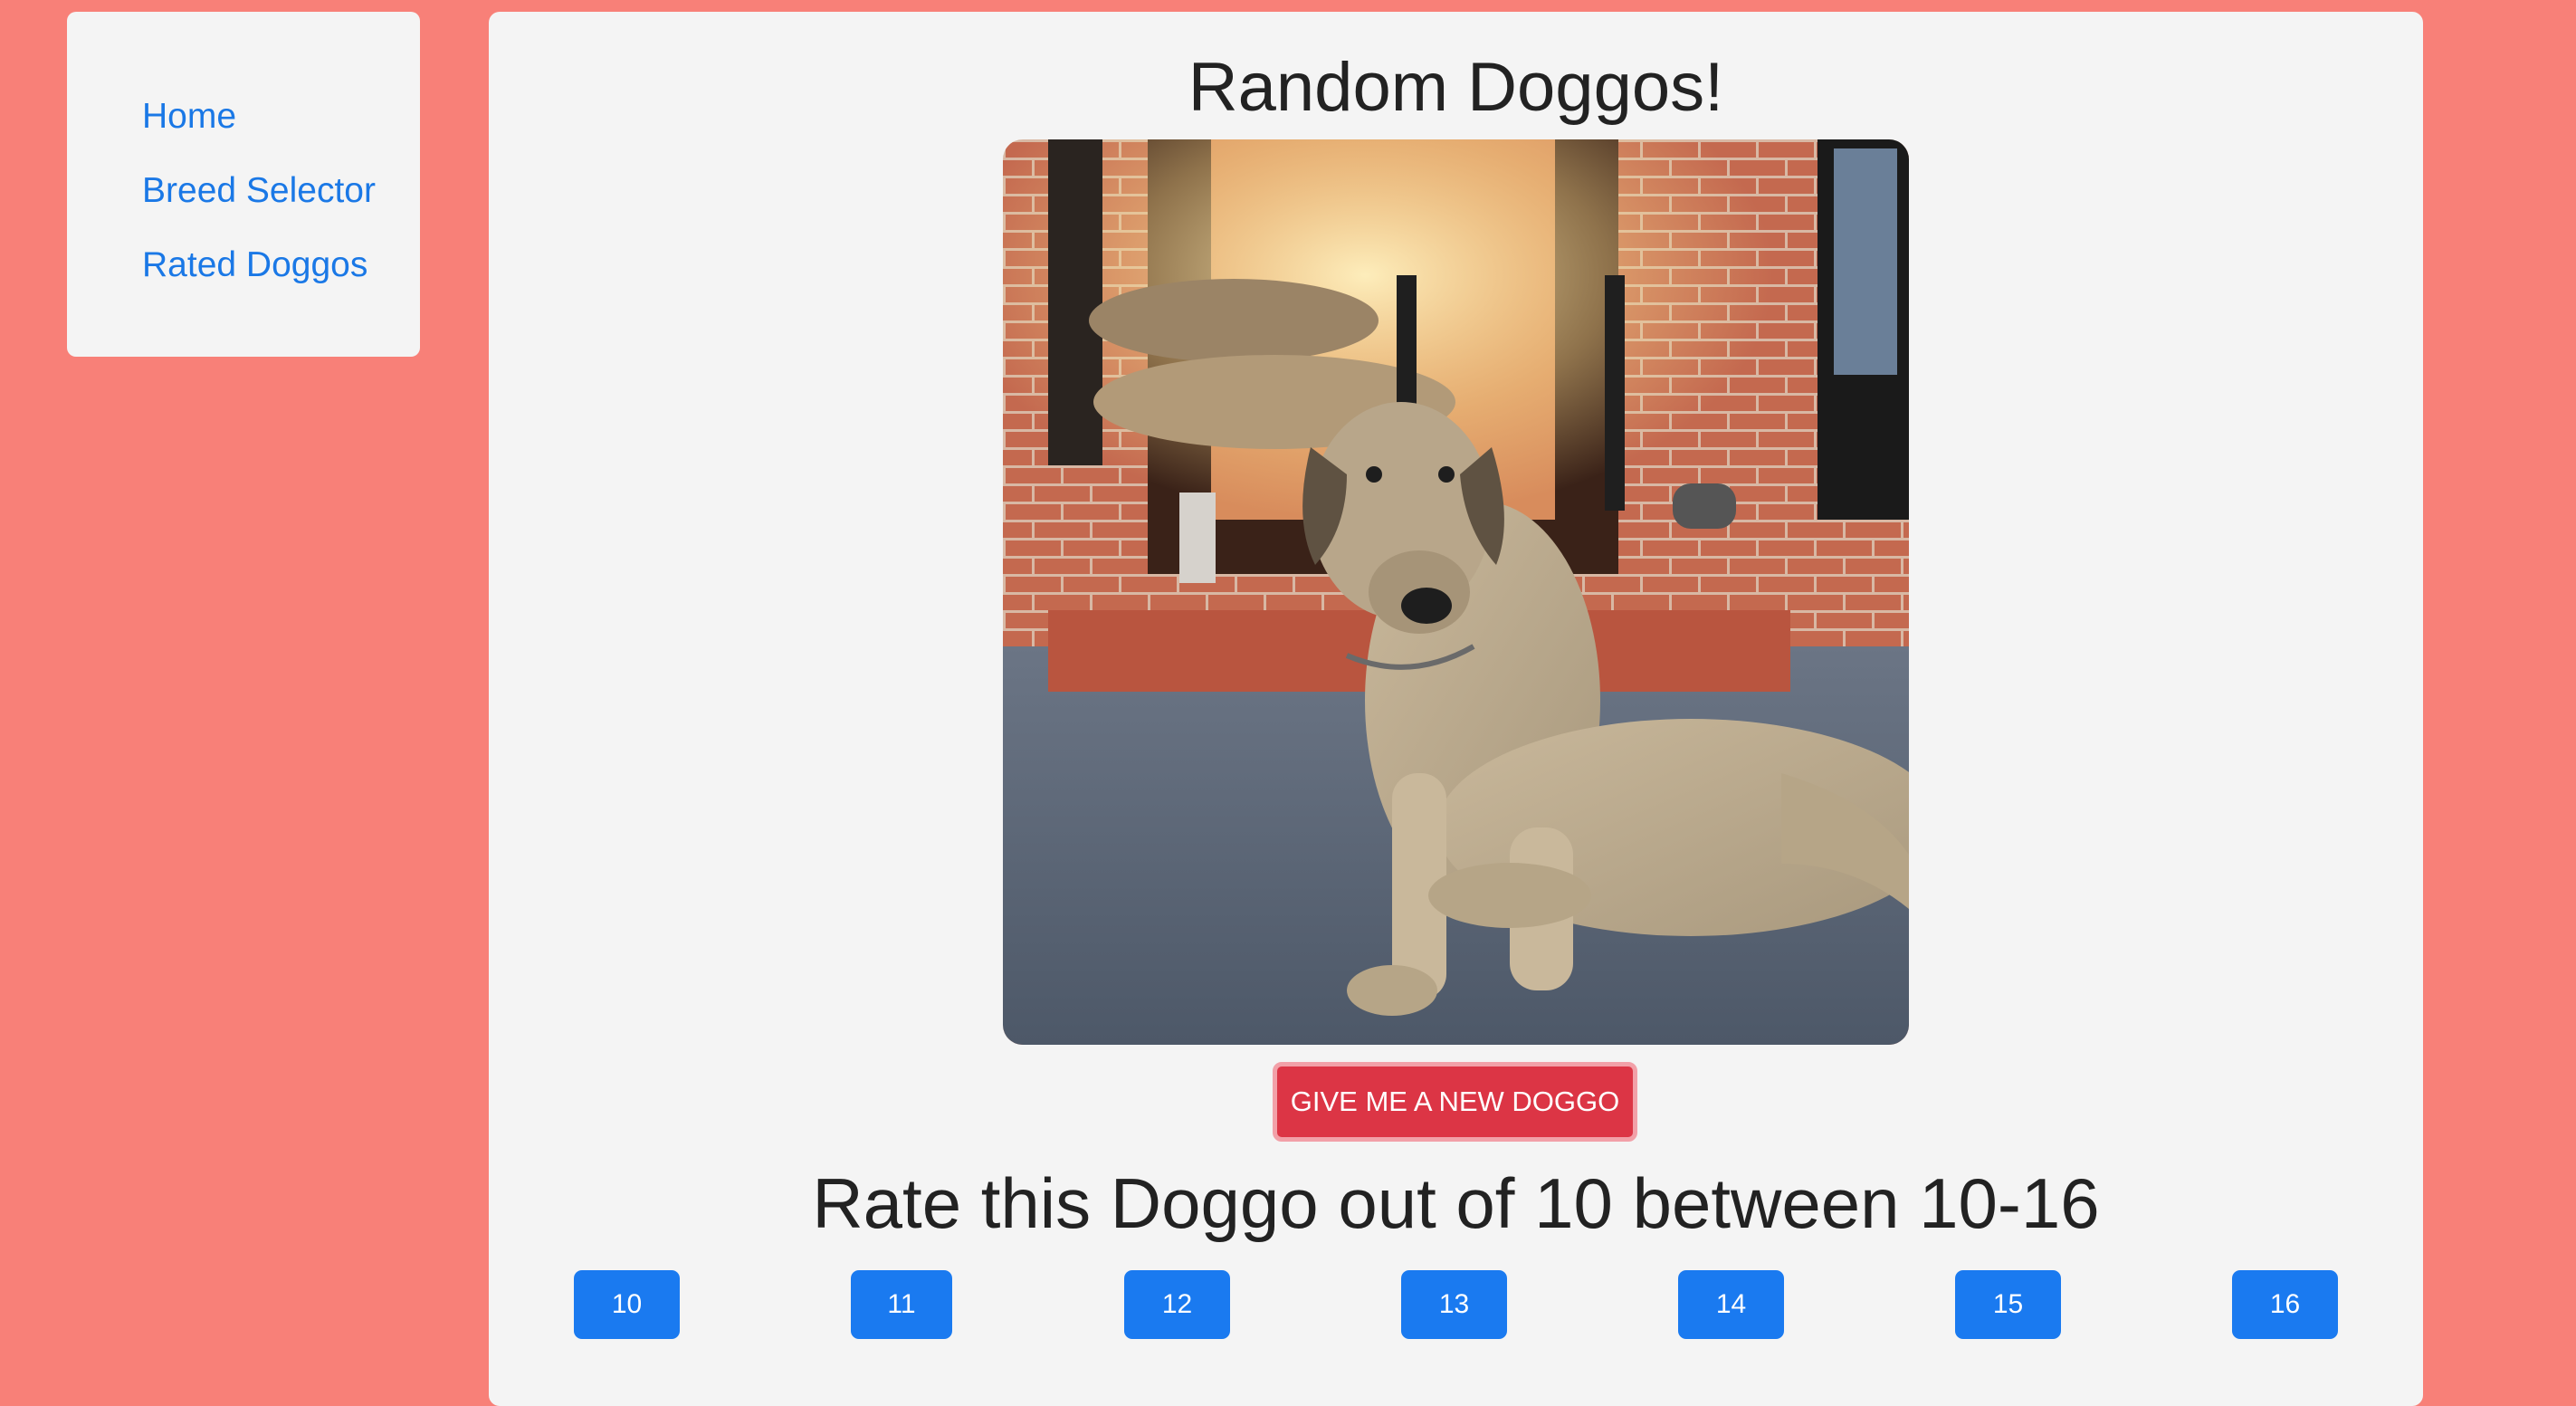 This screenshot has width=2576, height=1406. Describe the element at coordinates (1177, 1304) in the screenshot. I see `rating-button-12: 12` at that location.